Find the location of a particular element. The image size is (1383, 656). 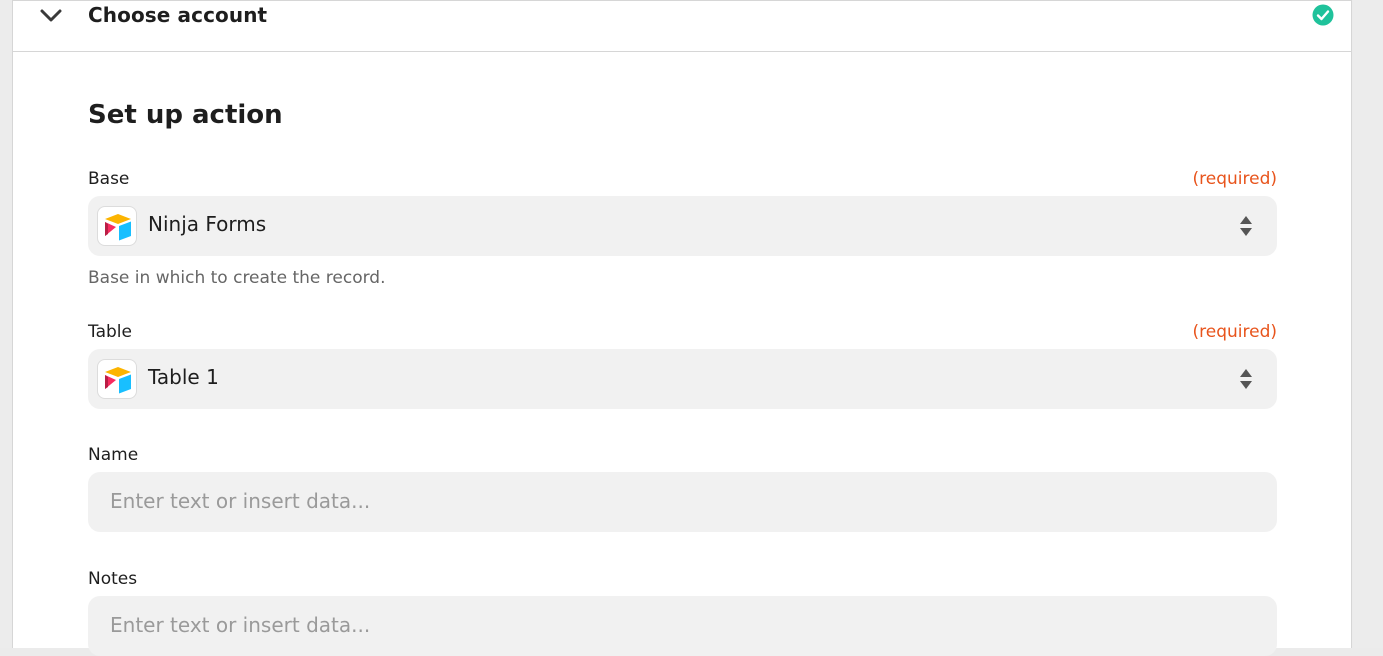

table-required-indicator: (required) is located at coordinates (1235, 332).